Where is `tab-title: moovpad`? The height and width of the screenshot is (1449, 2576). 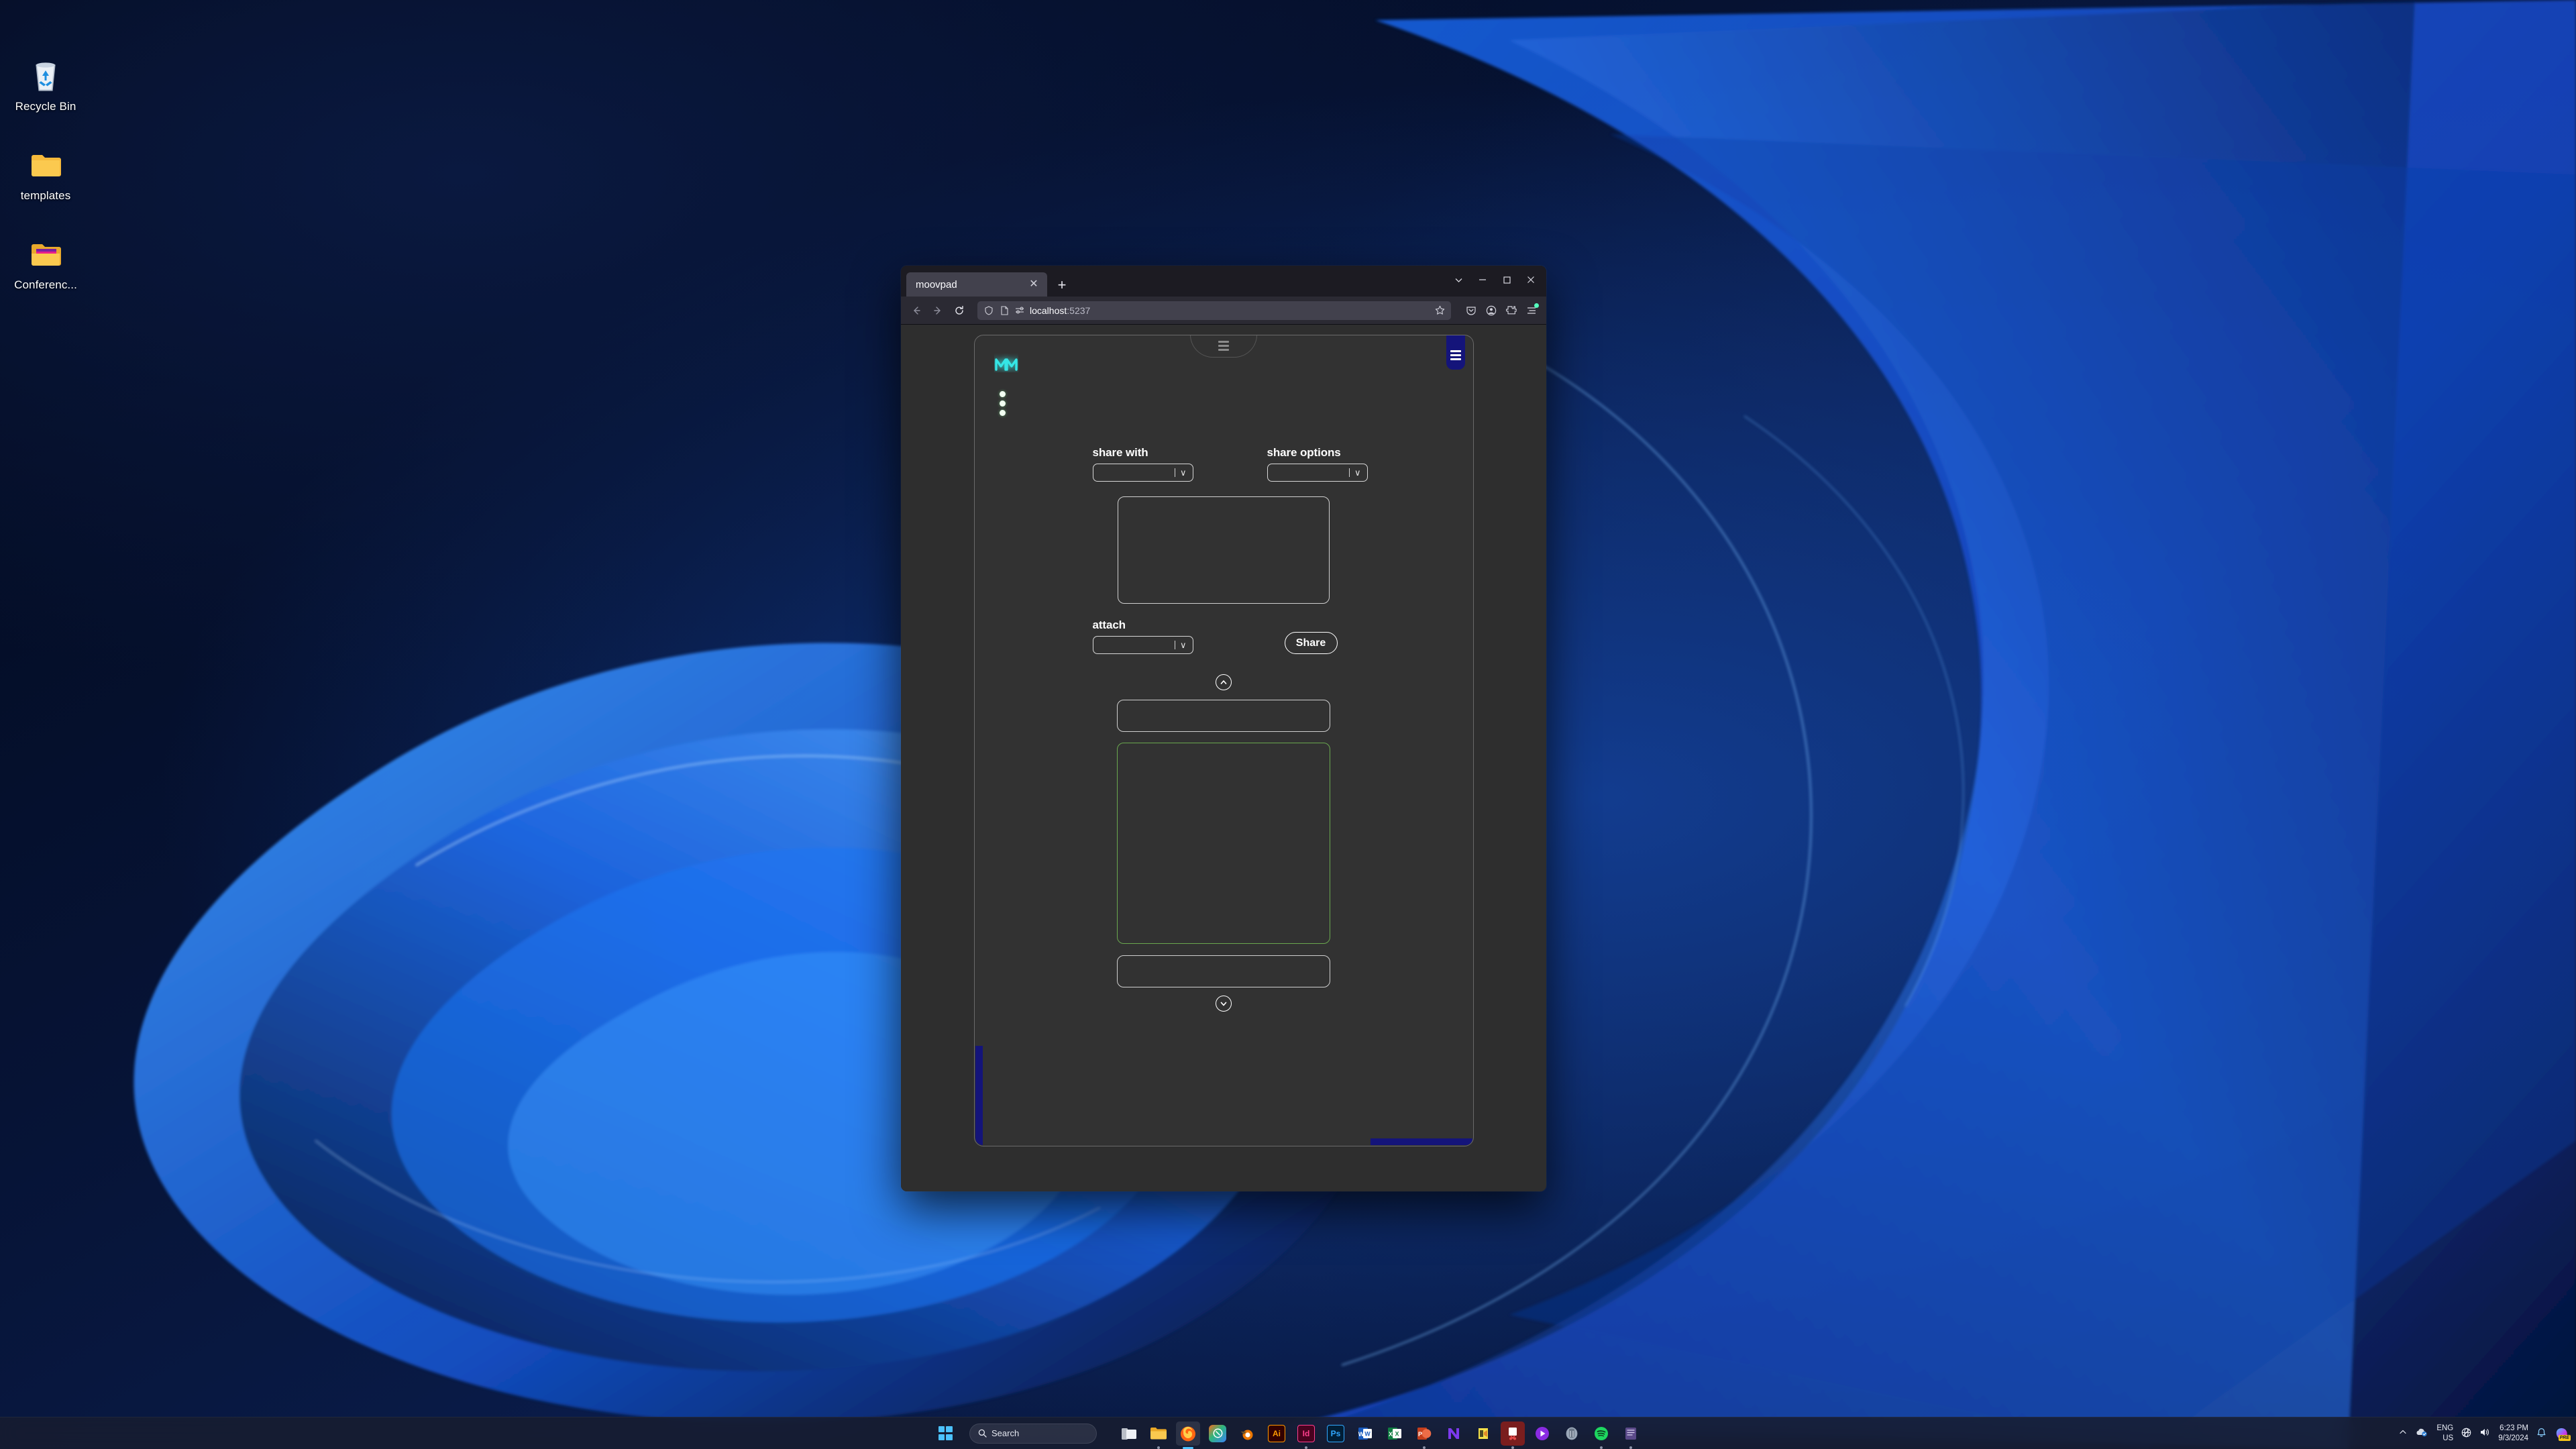 tab-title: moovpad is located at coordinates (936, 284).